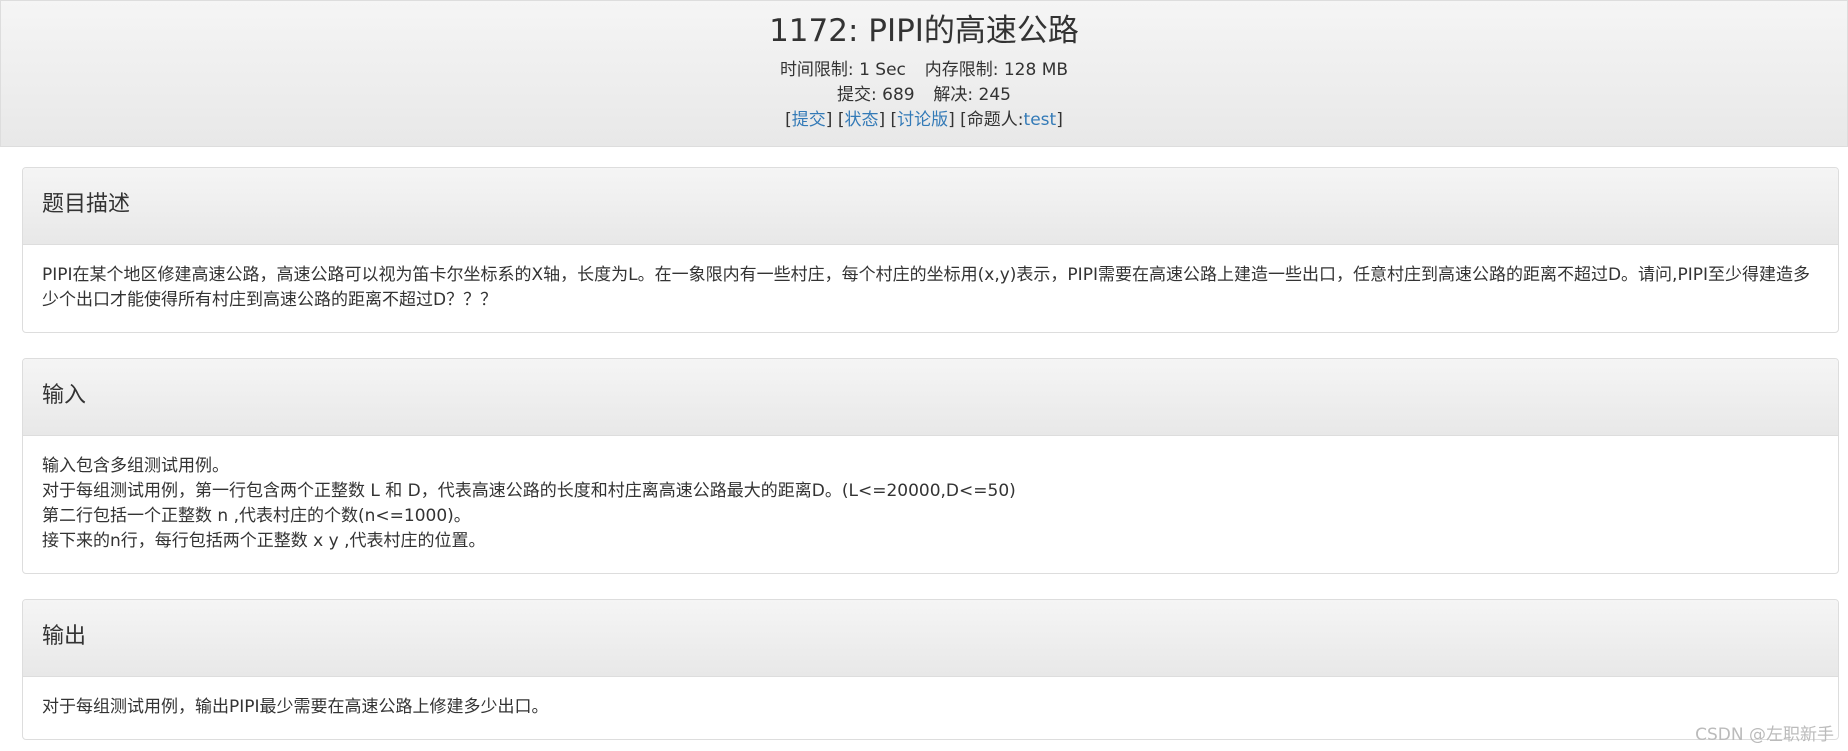 The image size is (1848, 751). What do you see at coordinates (857, 95) in the screenshot?
I see `submit-count-label: 提交:` at bounding box center [857, 95].